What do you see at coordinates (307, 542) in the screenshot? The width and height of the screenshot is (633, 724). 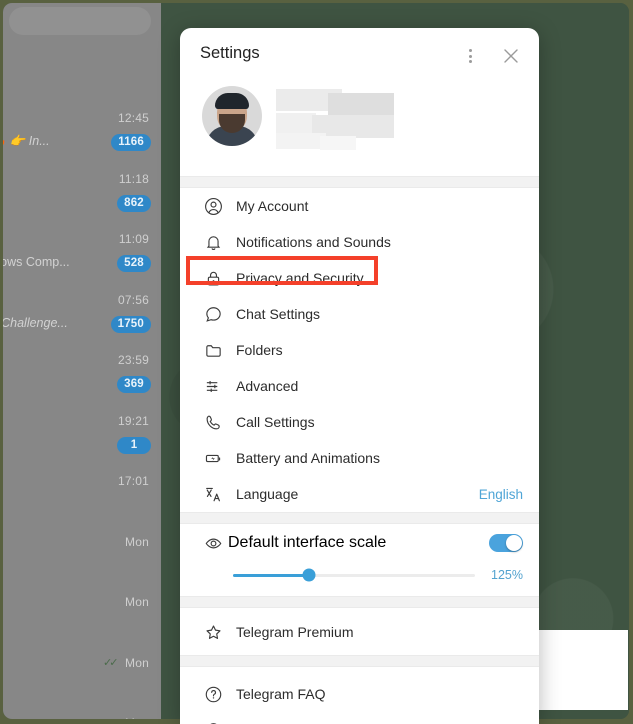 I see `interface-scale-label: Default interface scale` at bounding box center [307, 542].